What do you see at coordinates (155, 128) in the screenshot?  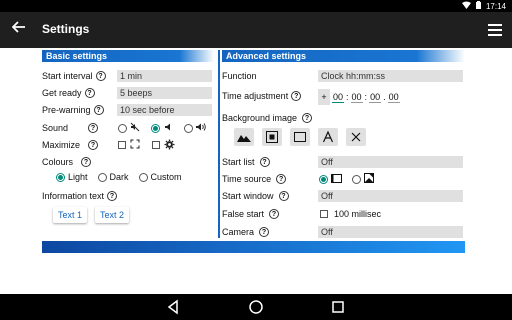 I see `sound-low-radio` at bounding box center [155, 128].